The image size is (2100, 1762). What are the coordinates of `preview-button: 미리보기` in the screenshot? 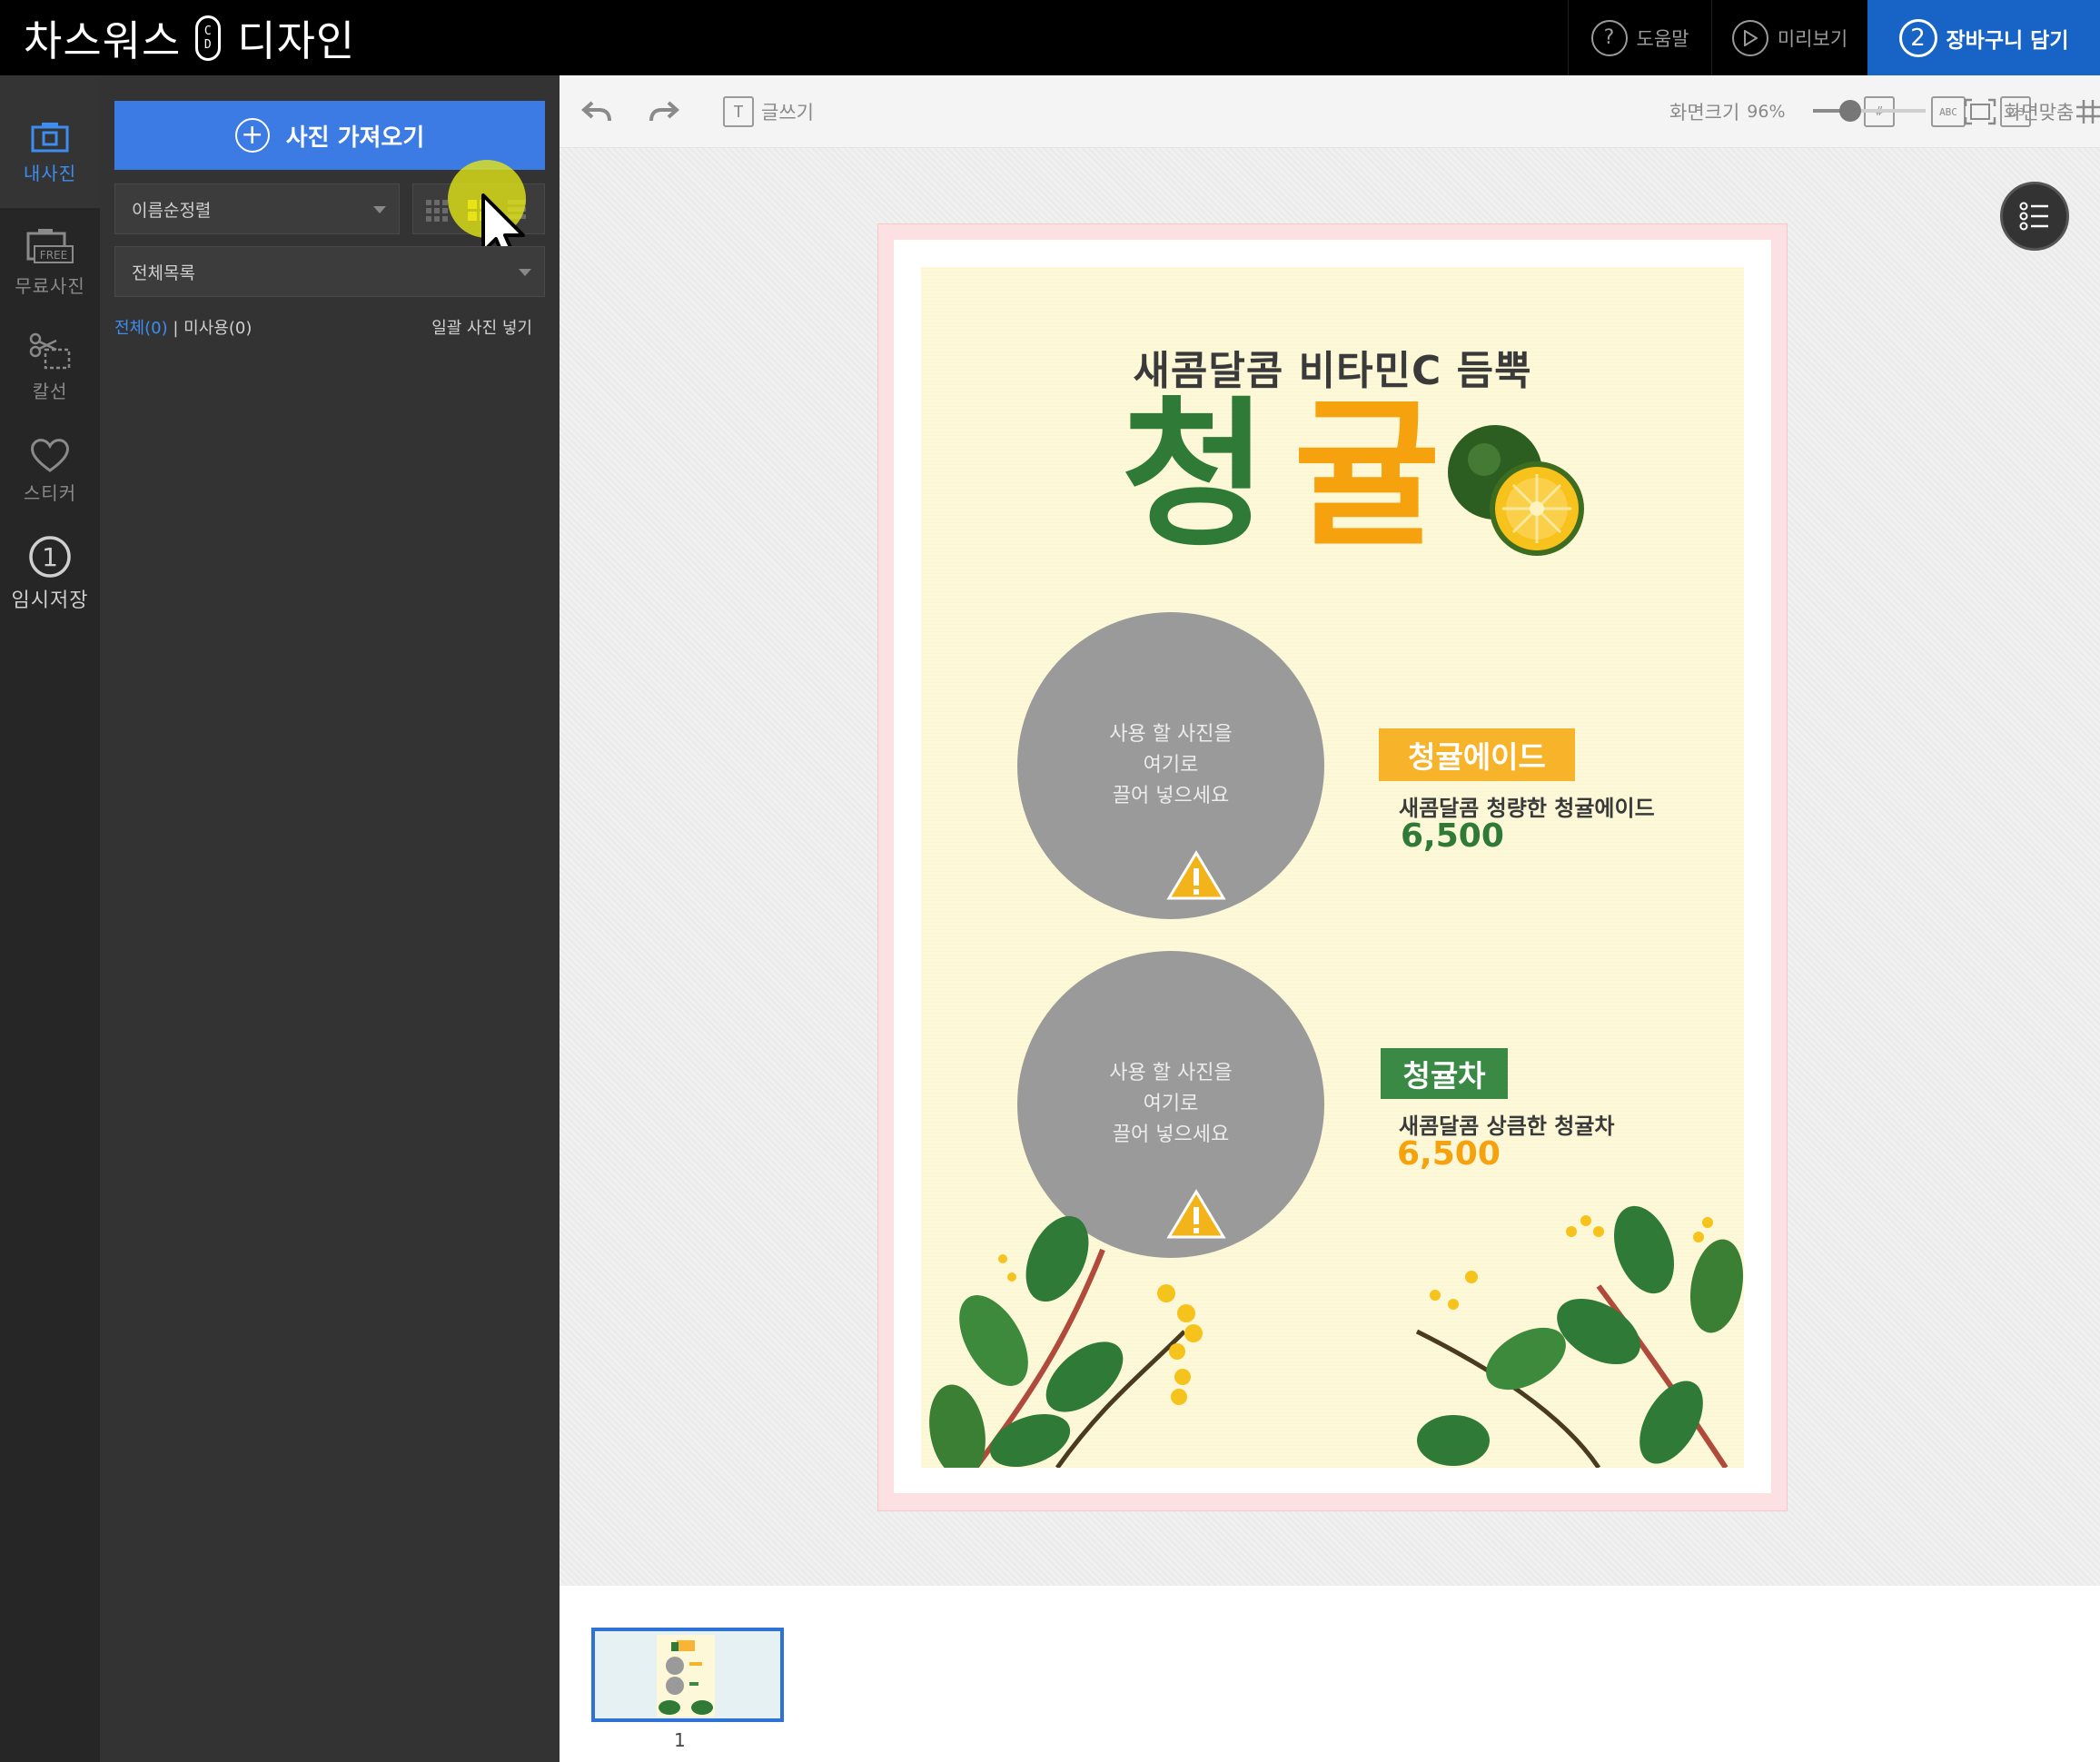 It's located at (1789, 37).